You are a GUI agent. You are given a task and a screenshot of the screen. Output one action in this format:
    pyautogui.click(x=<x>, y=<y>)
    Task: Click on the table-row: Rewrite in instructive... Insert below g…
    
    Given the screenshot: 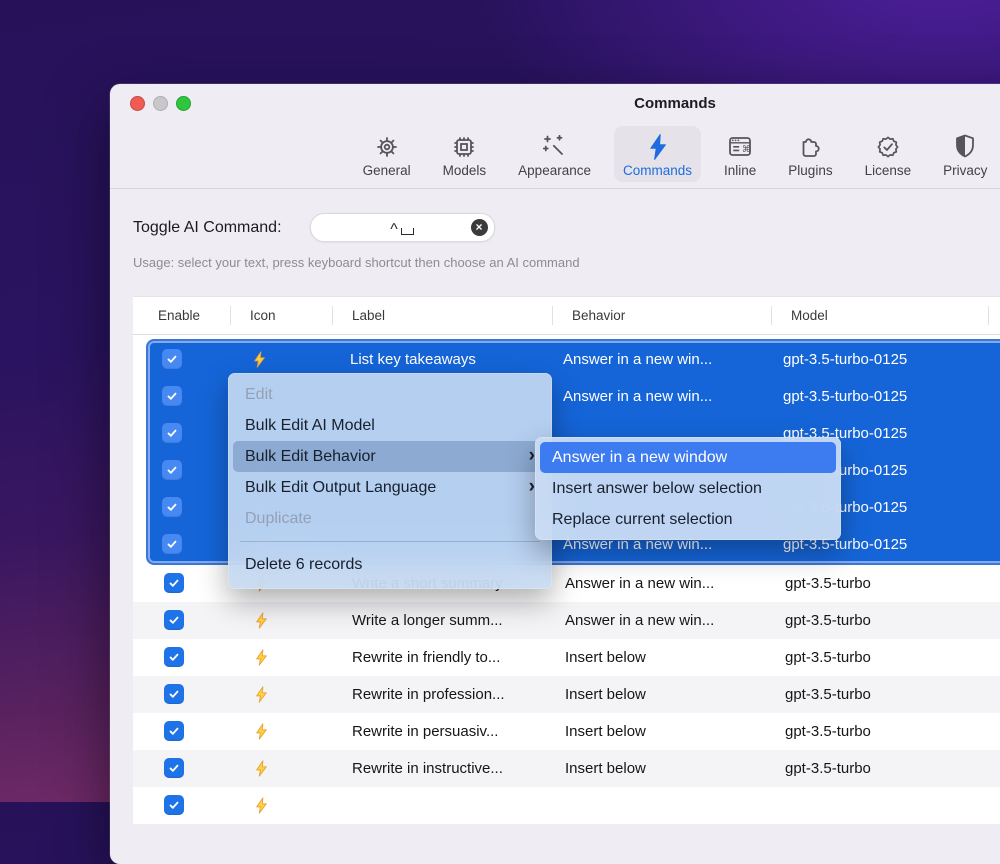 What is the action you would take?
    pyautogui.click(x=566, y=768)
    